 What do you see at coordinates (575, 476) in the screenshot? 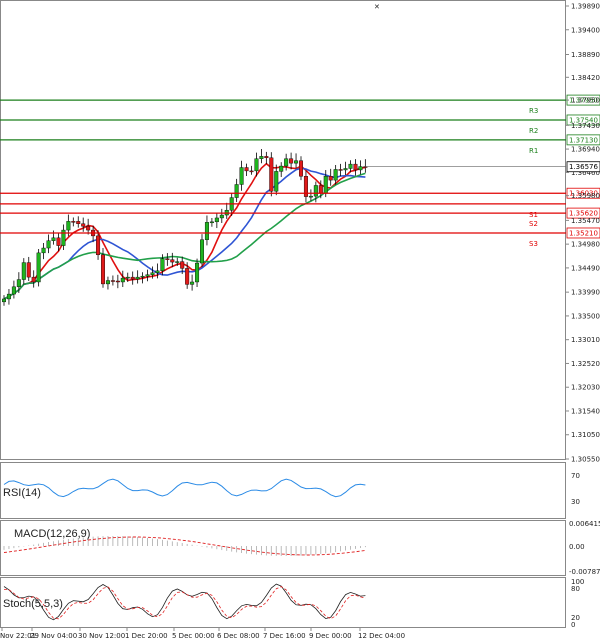
I see `rsi-tick-label: 70` at bounding box center [575, 476].